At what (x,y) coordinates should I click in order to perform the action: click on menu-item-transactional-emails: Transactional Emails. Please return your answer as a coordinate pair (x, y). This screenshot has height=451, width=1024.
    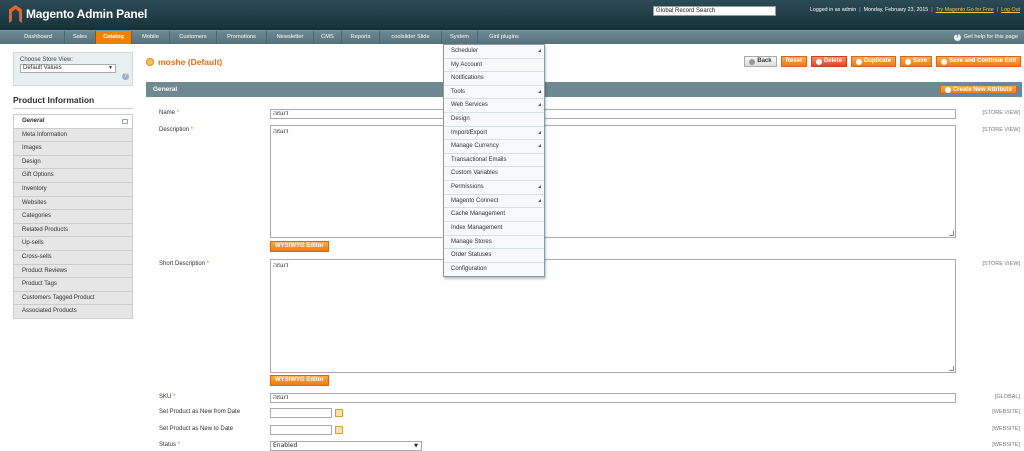
    Looking at the image, I should click on (494, 160).